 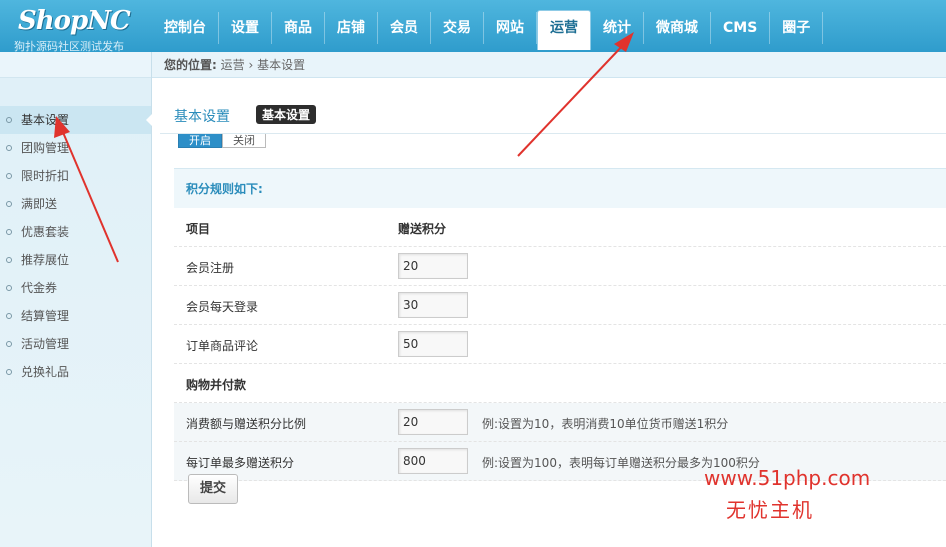 I want to click on nav-tab-goods: 商品, so click(x=298, y=28).